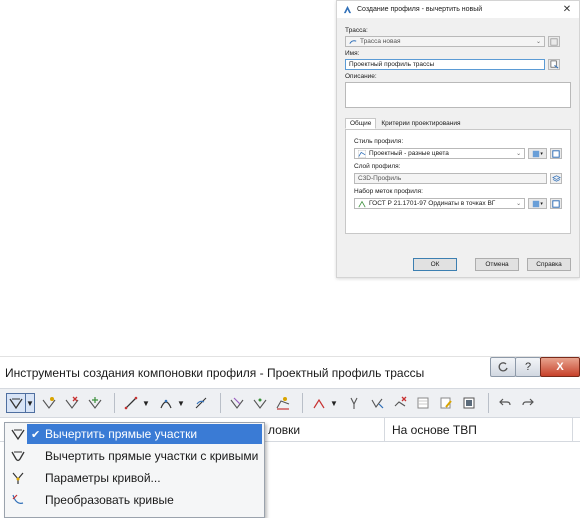  I want to click on draw-tangents-button, so click(16, 403).